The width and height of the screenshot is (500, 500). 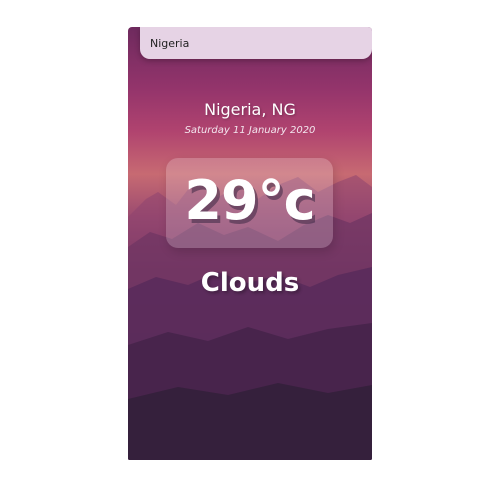 What do you see at coordinates (250, 130) in the screenshot?
I see `date-label: Saturday 11 January 2020` at bounding box center [250, 130].